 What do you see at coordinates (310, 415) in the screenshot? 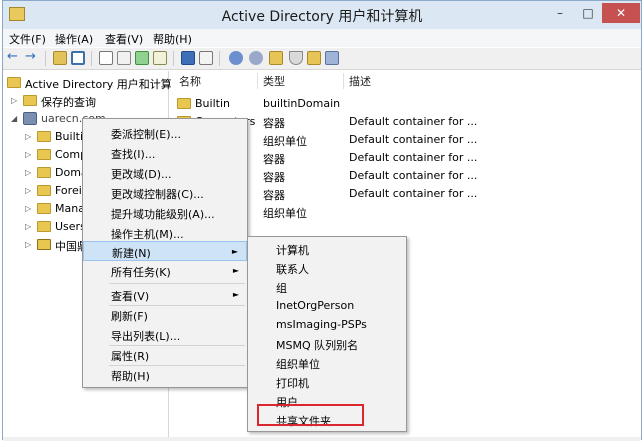
I see `highlight-annotation-box` at bounding box center [310, 415].